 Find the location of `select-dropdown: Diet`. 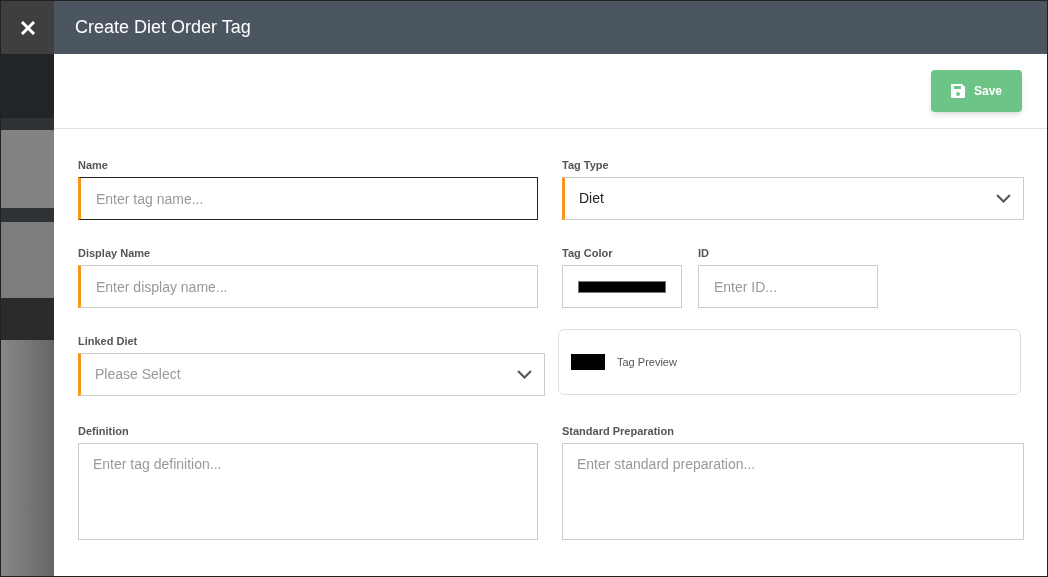

select-dropdown: Diet is located at coordinates (793, 198).